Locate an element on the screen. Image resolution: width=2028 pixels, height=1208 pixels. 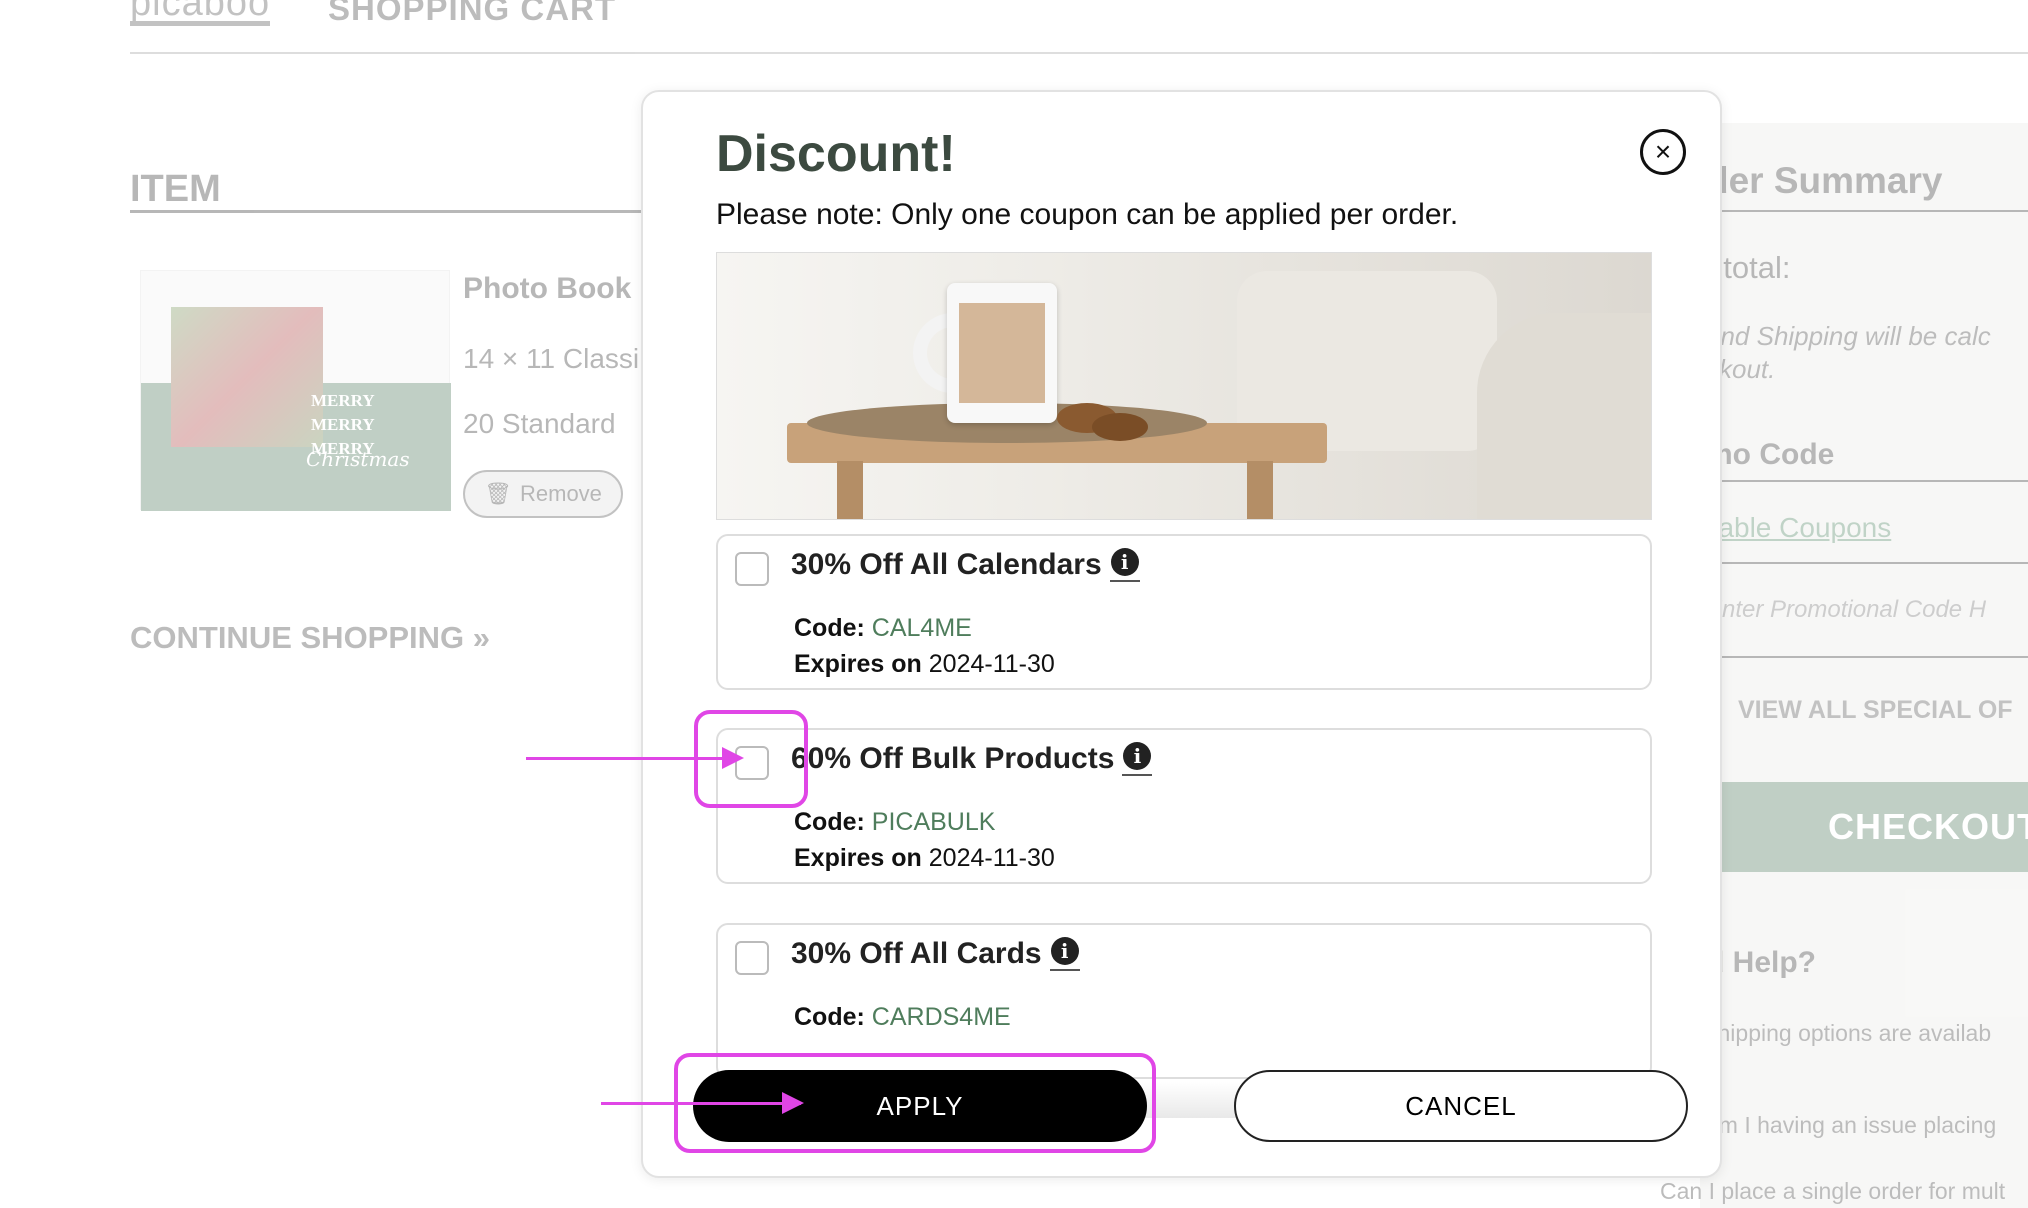
view-all-specials-link: VIEW ALL SPECIAL OF is located at coordinates (1875, 710).